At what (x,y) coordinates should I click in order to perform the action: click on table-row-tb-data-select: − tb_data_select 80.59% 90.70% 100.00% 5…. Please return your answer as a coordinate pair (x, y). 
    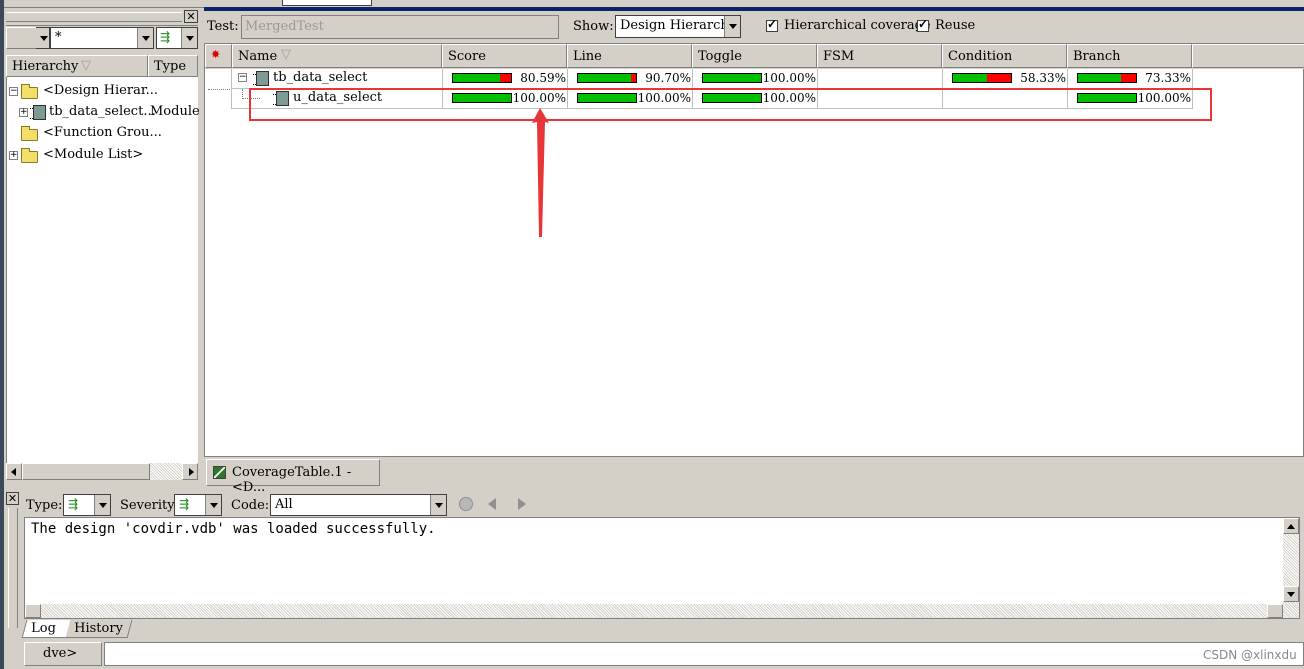
    Looking at the image, I should click on (712, 79).